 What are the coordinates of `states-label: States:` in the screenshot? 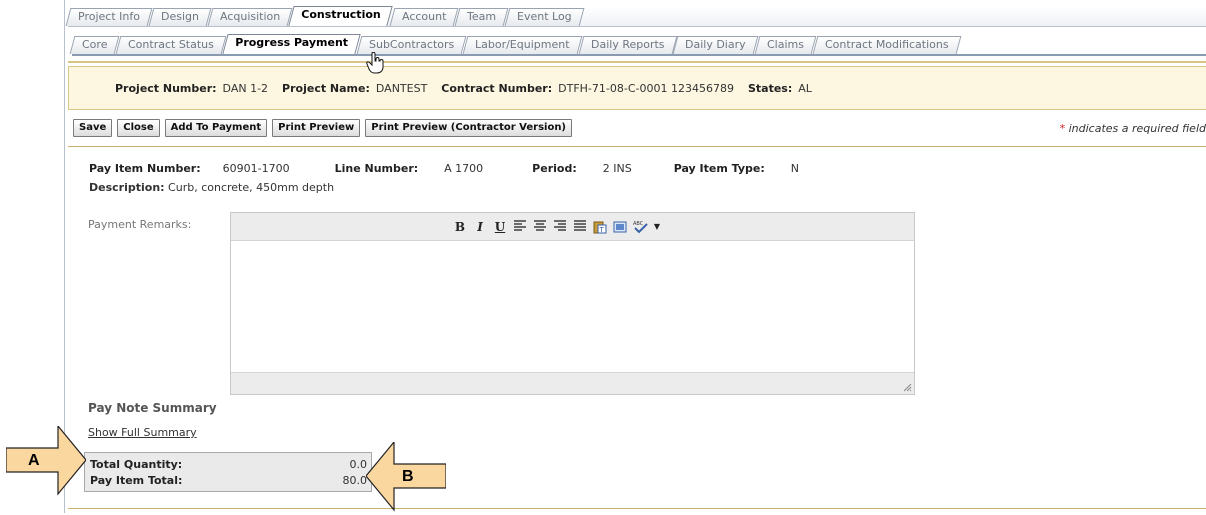 It's located at (770, 88).